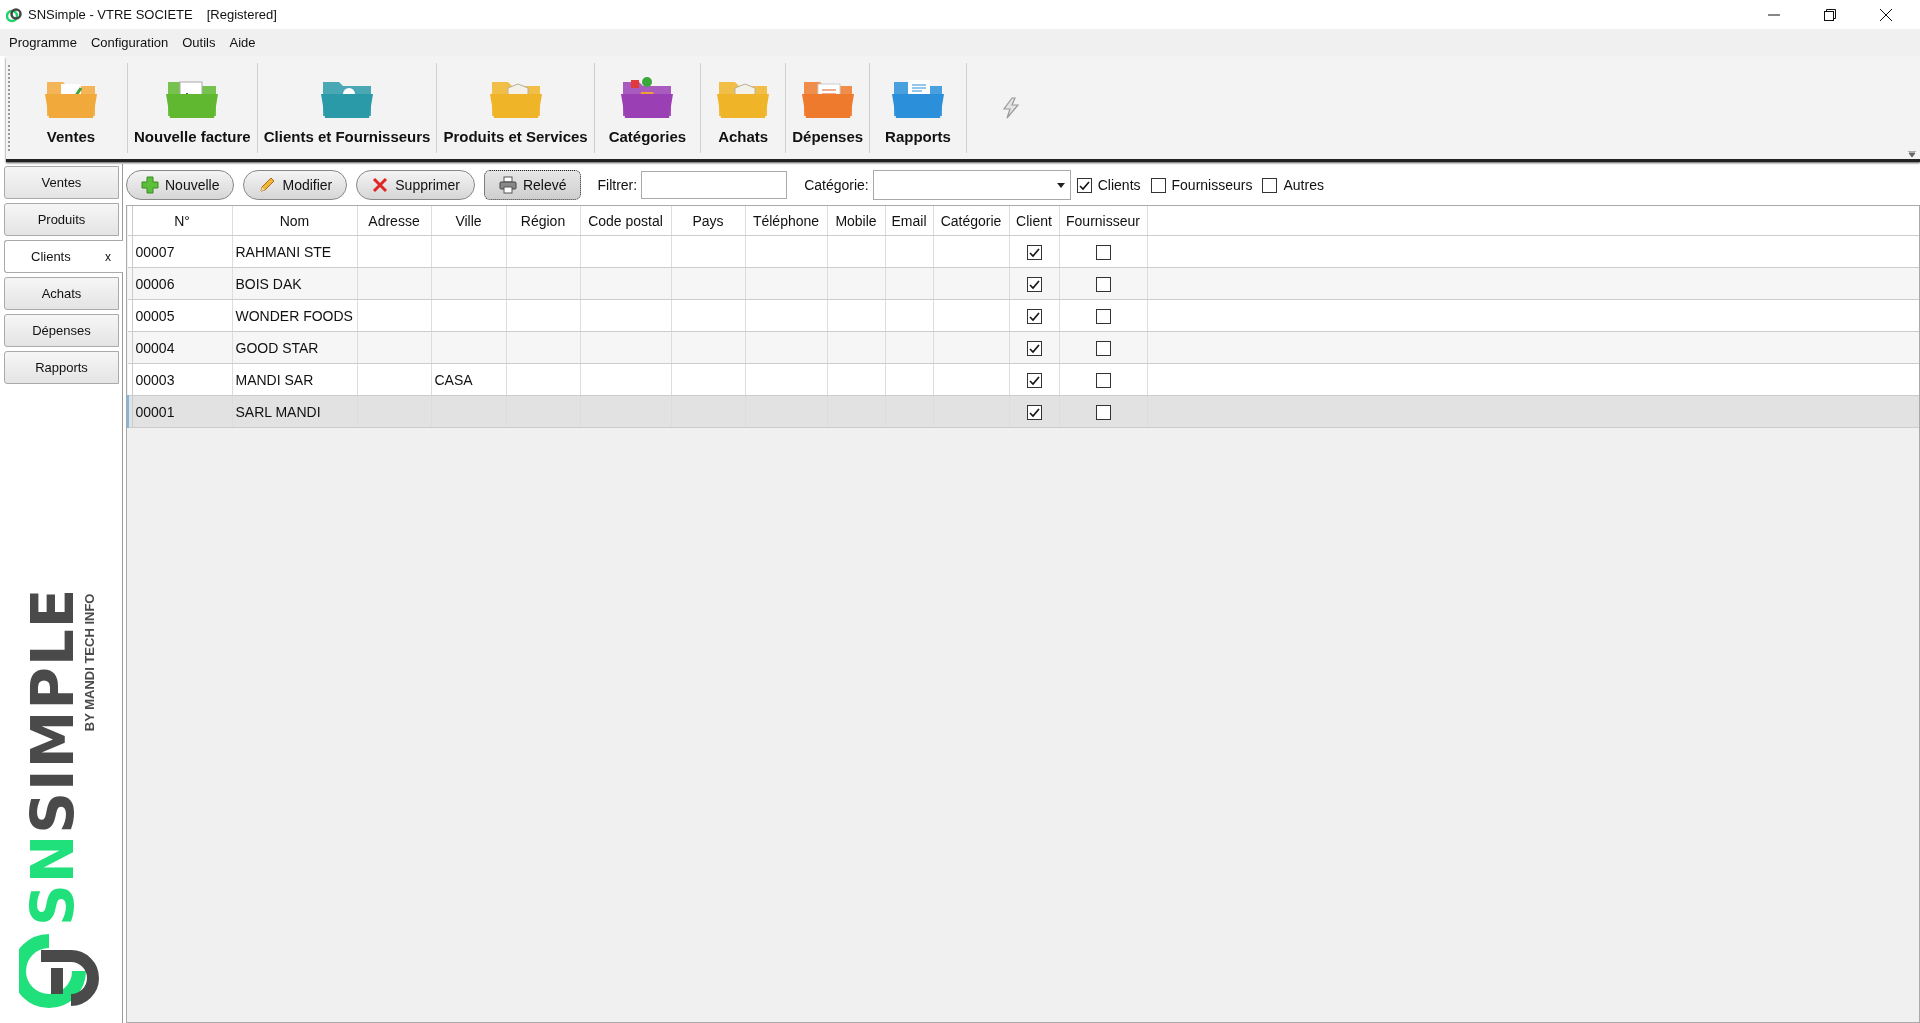 The image size is (1920, 1023). What do you see at coordinates (909, 221) in the screenshot?
I see `column-header: Email` at bounding box center [909, 221].